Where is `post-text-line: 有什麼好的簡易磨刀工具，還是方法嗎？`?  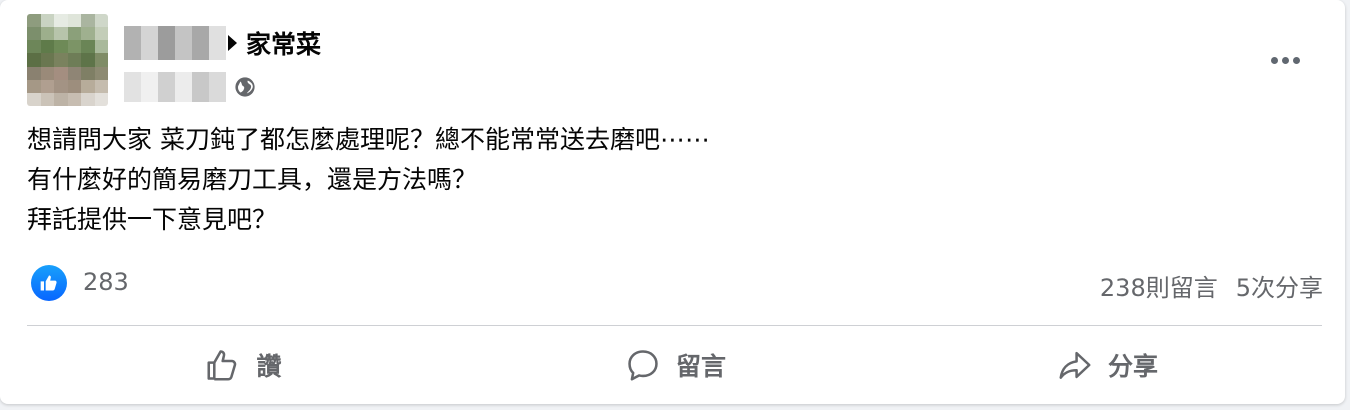 post-text-line: 有什麼好的簡易磨刀工具，還是方法嗎？ is located at coordinates (252, 179).